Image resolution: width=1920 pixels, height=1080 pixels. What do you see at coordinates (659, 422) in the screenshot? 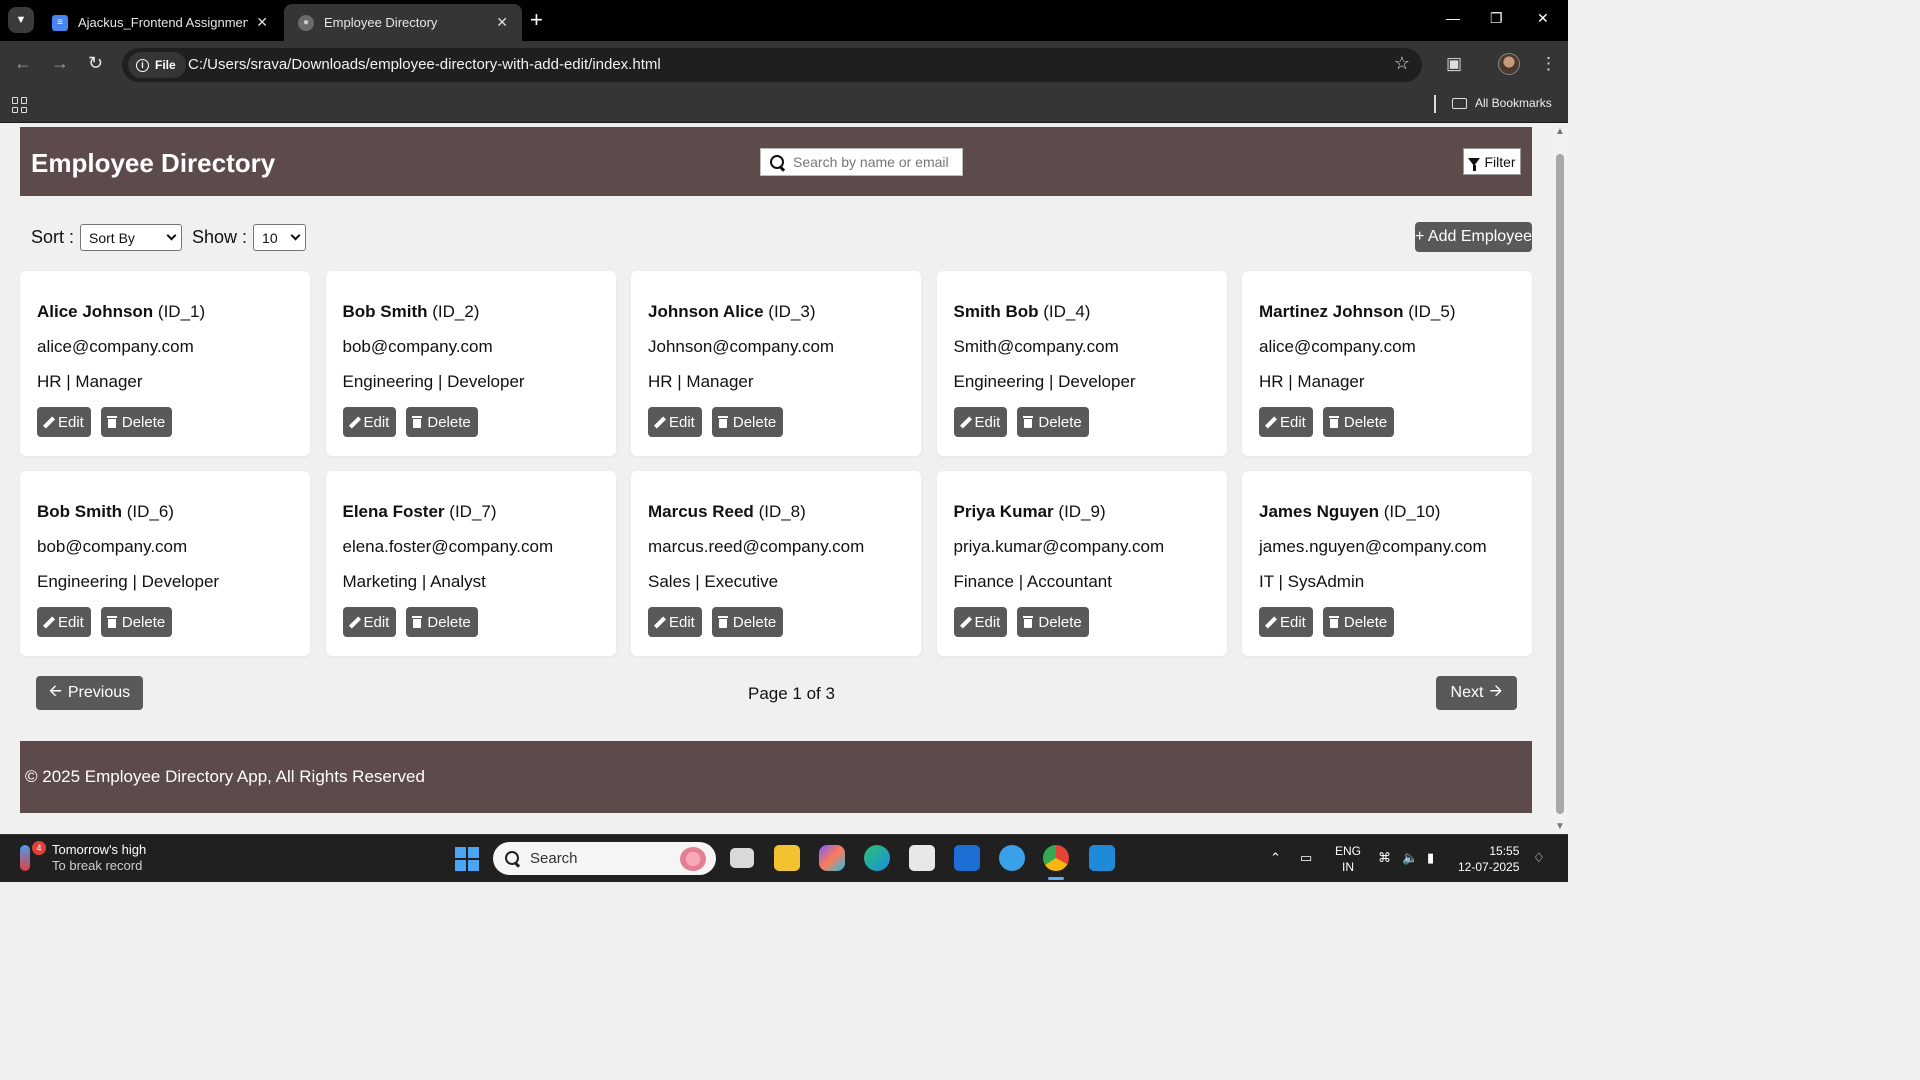
I see `pencil-icon` at bounding box center [659, 422].